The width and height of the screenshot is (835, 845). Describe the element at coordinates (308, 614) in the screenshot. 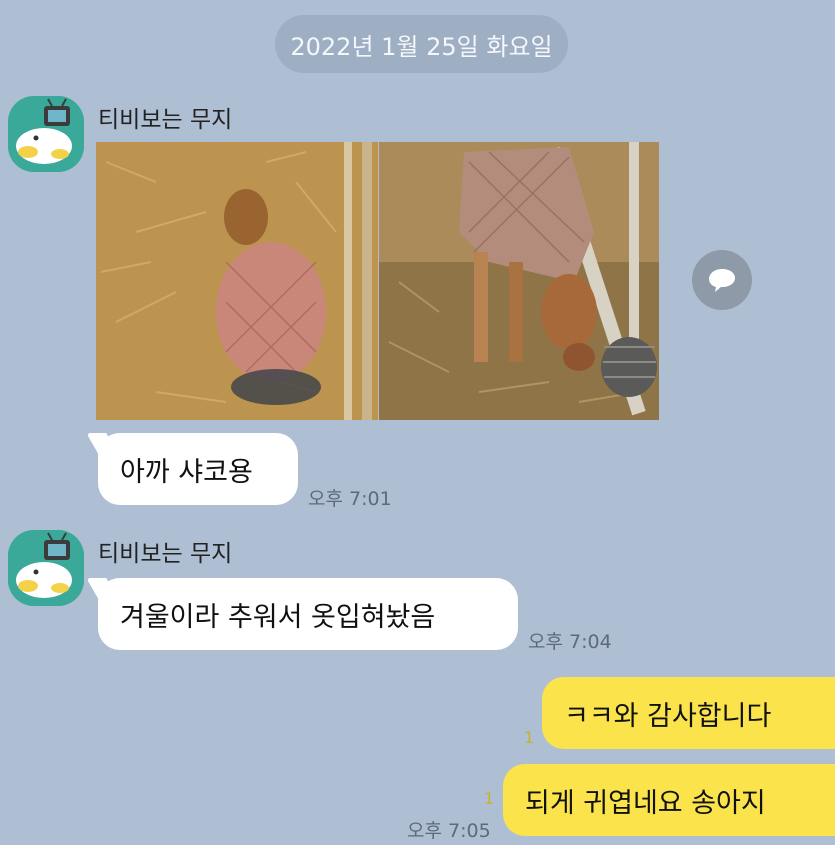

I see `message-bubble: 겨울이라 추워서 옷입혀놨음` at that location.